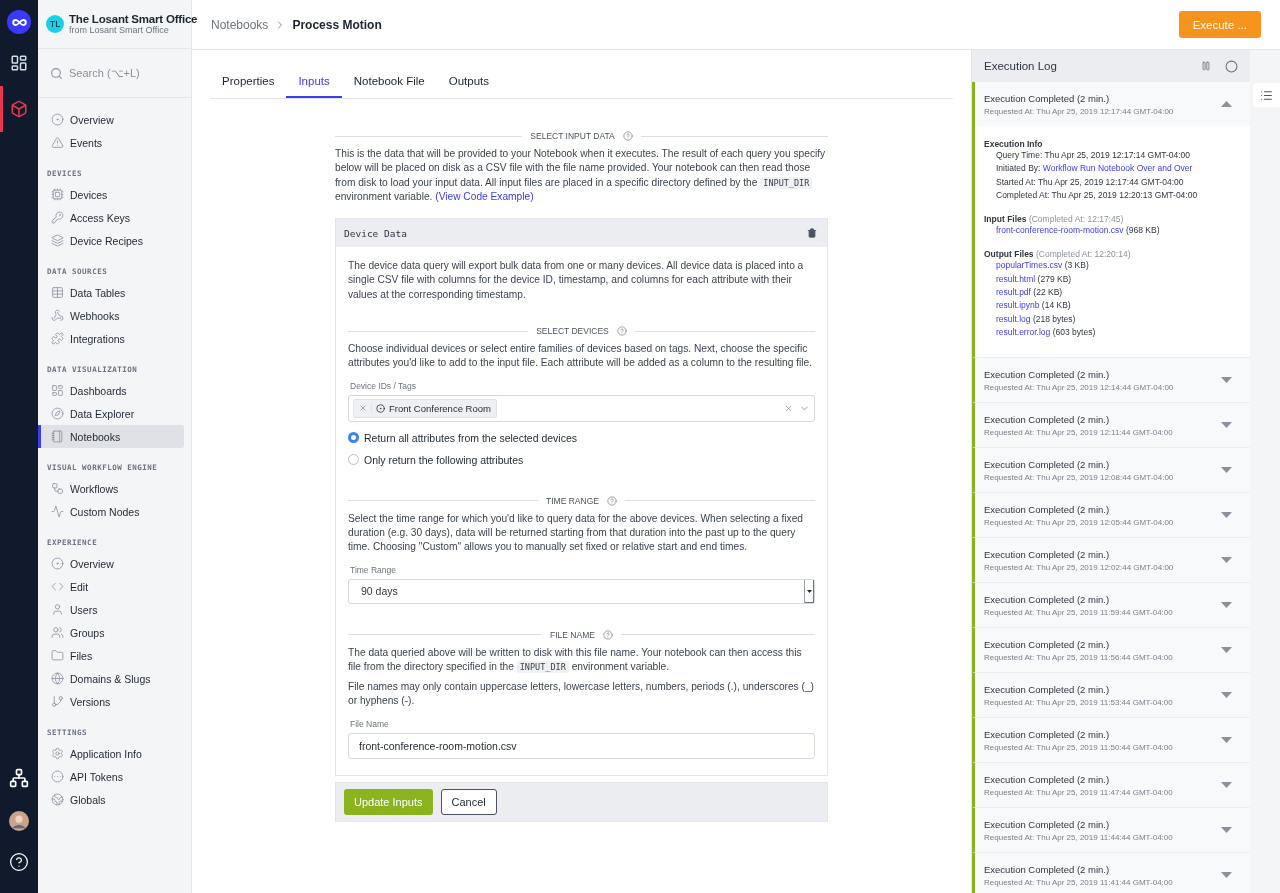  I want to click on sidebar-item: Application Info, so click(111, 753).